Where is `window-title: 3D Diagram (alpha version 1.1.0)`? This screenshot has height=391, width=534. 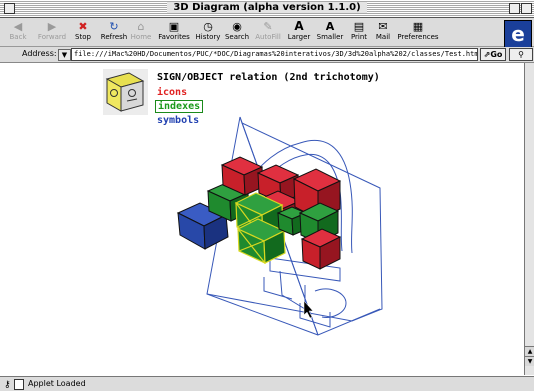 window-title: 3D Diagram (alpha version 1.1.0) is located at coordinates (267, 7).